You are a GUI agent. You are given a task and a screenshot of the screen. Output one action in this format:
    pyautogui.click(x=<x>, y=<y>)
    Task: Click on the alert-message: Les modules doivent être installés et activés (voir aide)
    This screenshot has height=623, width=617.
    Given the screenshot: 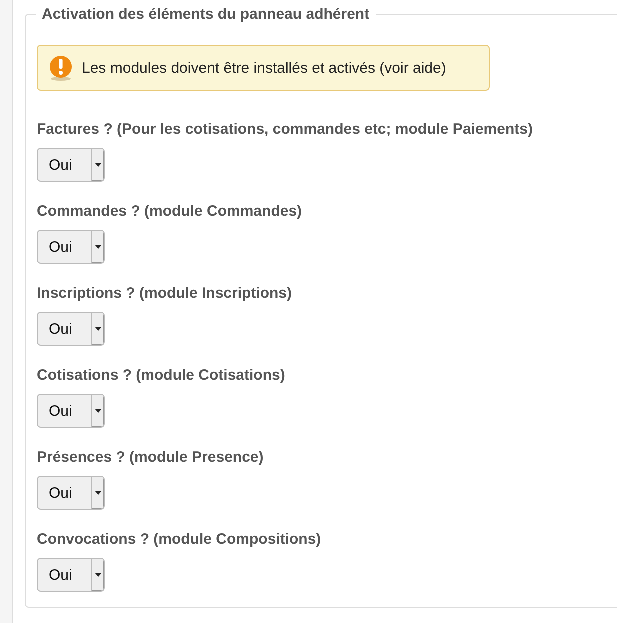 What is the action you would take?
    pyautogui.click(x=264, y=68)
    